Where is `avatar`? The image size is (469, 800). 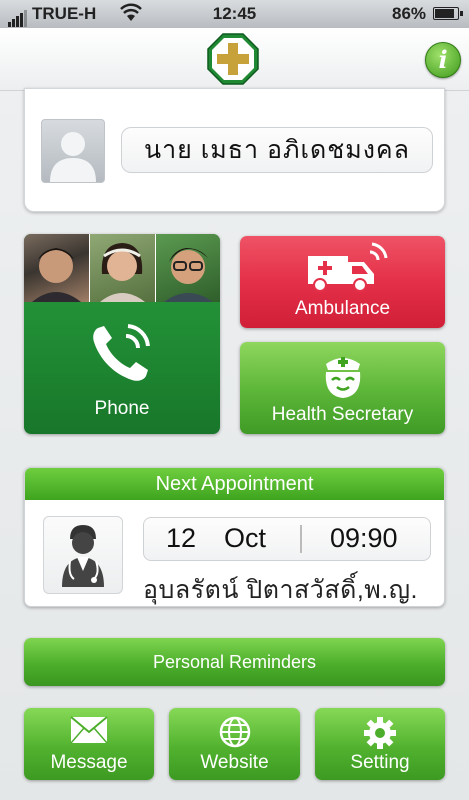 avatar is located at coordinates (73, 151).